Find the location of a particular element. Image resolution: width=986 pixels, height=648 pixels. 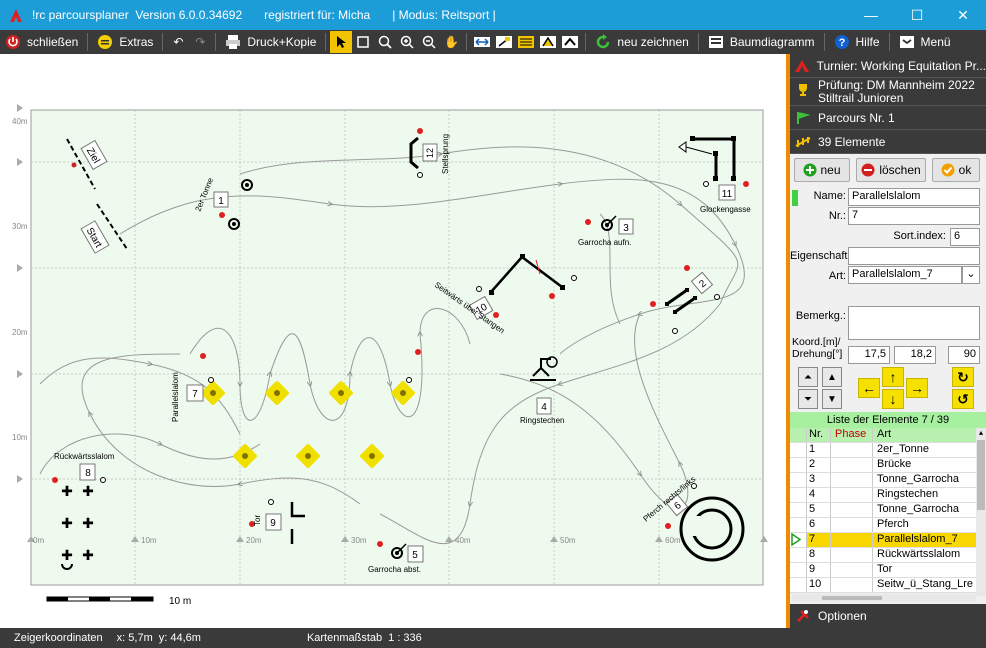

window-title-mode: | Modus: Reitsport | is located at coordinates (444, 15).